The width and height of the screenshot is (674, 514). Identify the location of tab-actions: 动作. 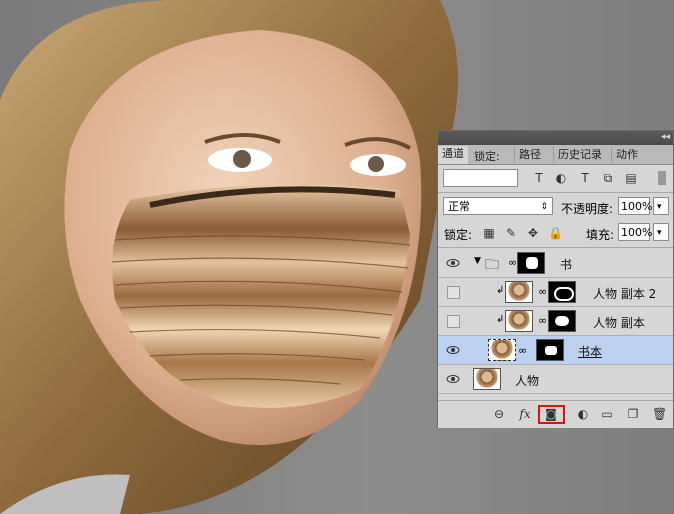
(626, 155).